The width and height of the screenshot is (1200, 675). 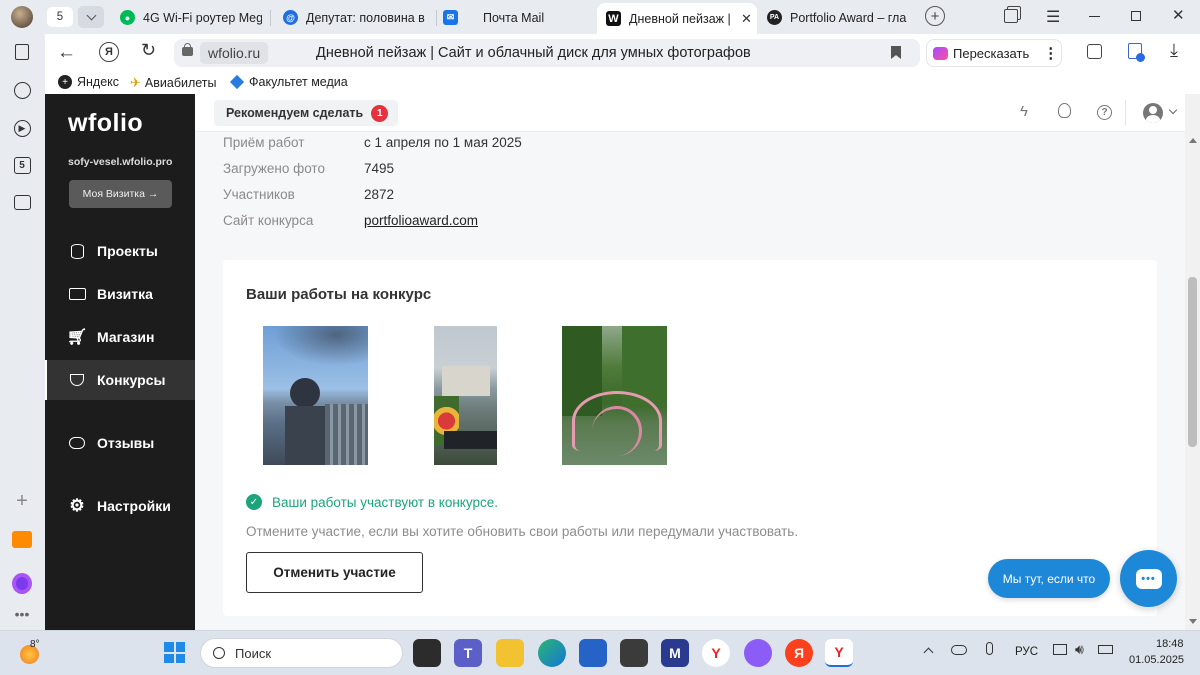 I want to click on nav-settings: ⚙ Настройки, so click(x=120, y=506).